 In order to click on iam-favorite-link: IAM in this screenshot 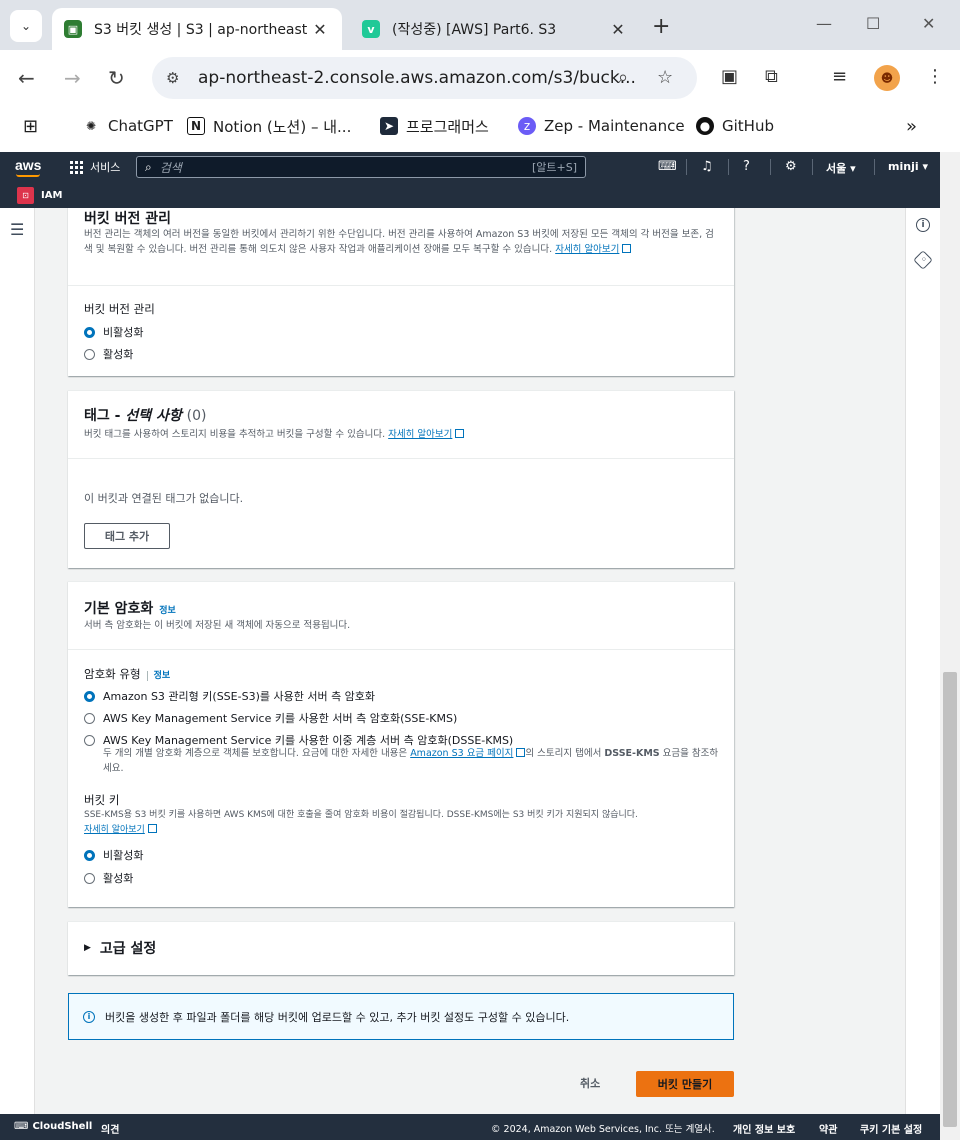, I will do `click(51, 195)`.